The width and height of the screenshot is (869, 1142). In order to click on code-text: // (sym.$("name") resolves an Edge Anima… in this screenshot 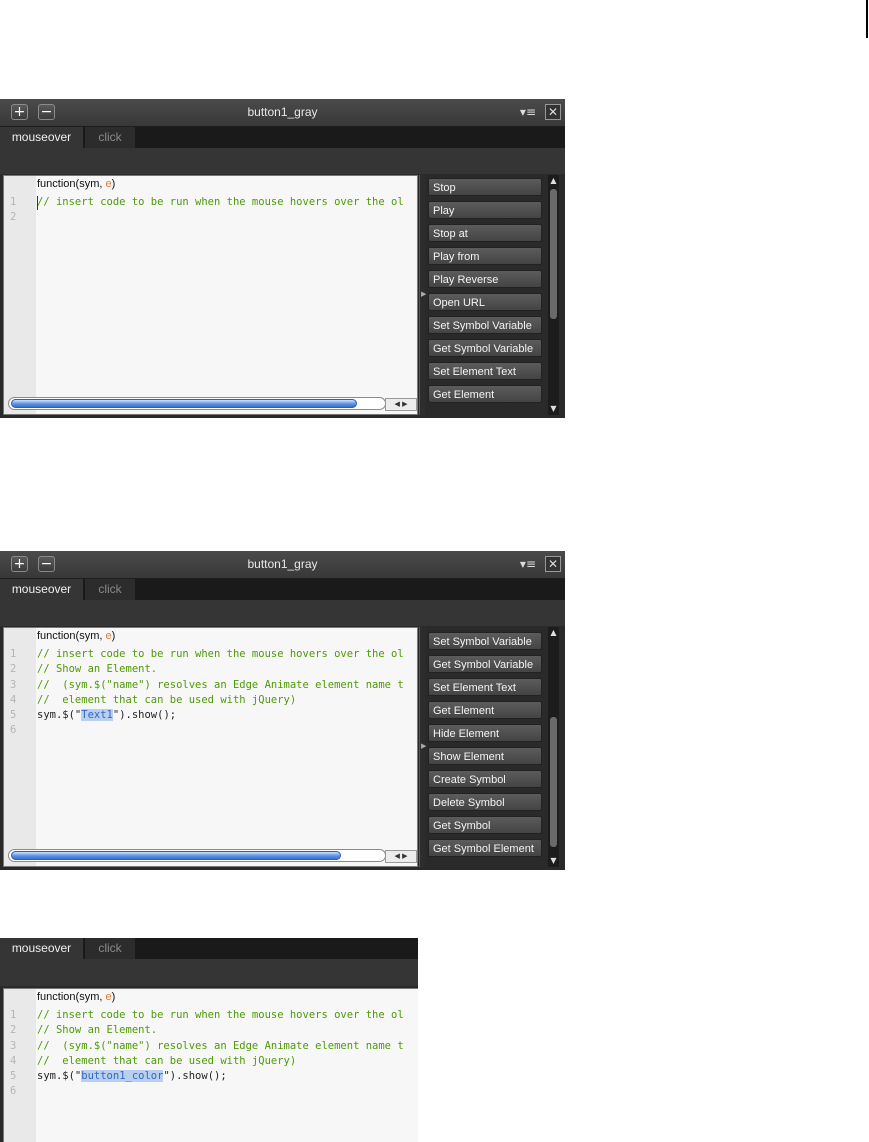, I will do `click(220, 685)`.